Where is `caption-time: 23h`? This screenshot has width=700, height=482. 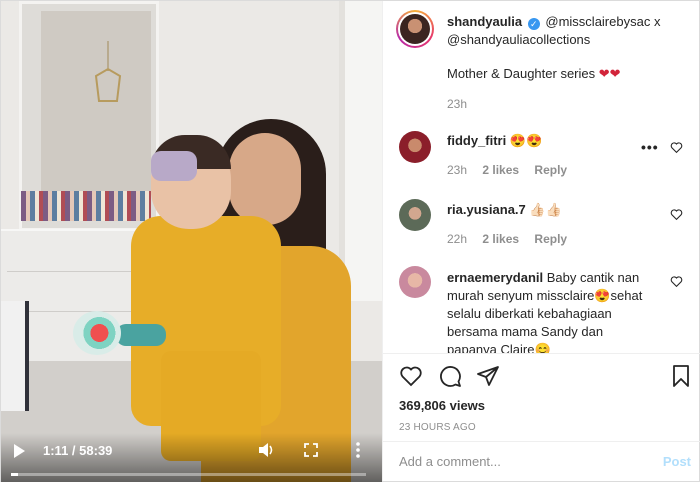
caption-time: 23h is located at coordinates (573, 104).